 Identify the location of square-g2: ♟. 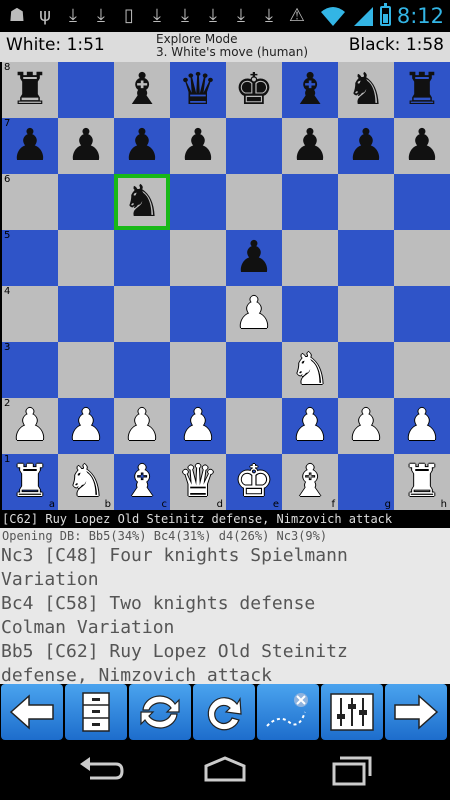
(366, 426).